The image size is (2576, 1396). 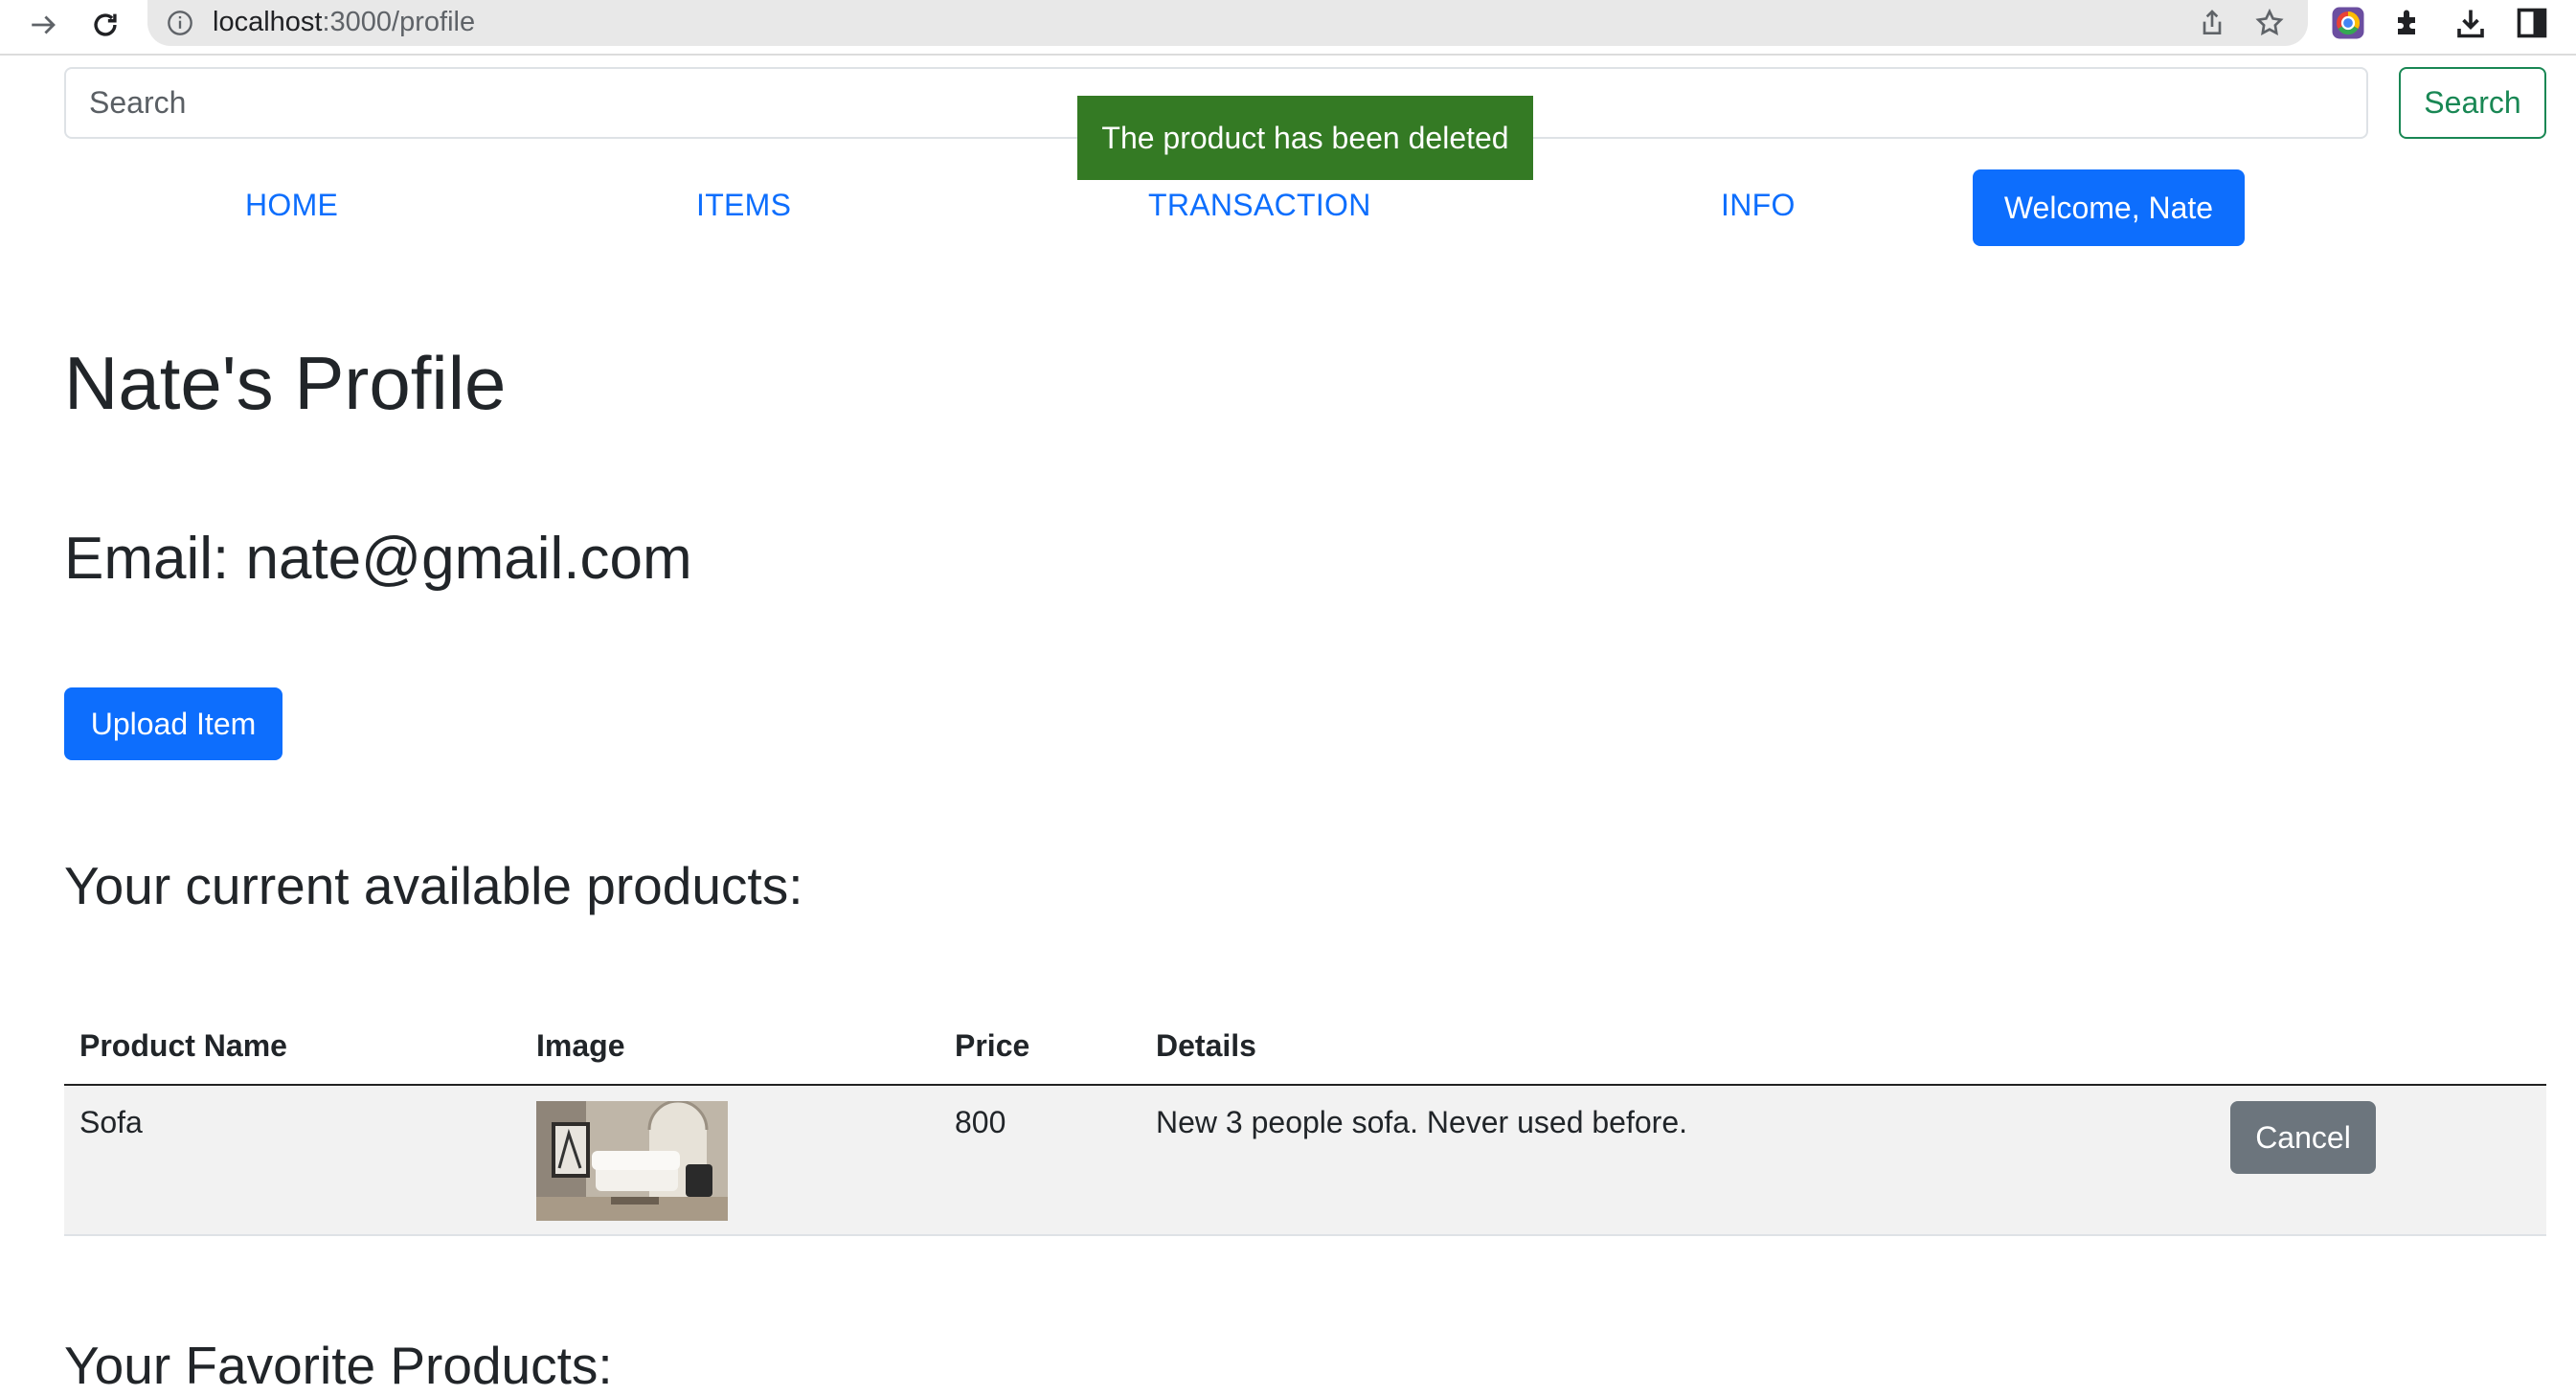 I want to click on address-bar: localhost:3000/profile, so click(x=1227, y=23).